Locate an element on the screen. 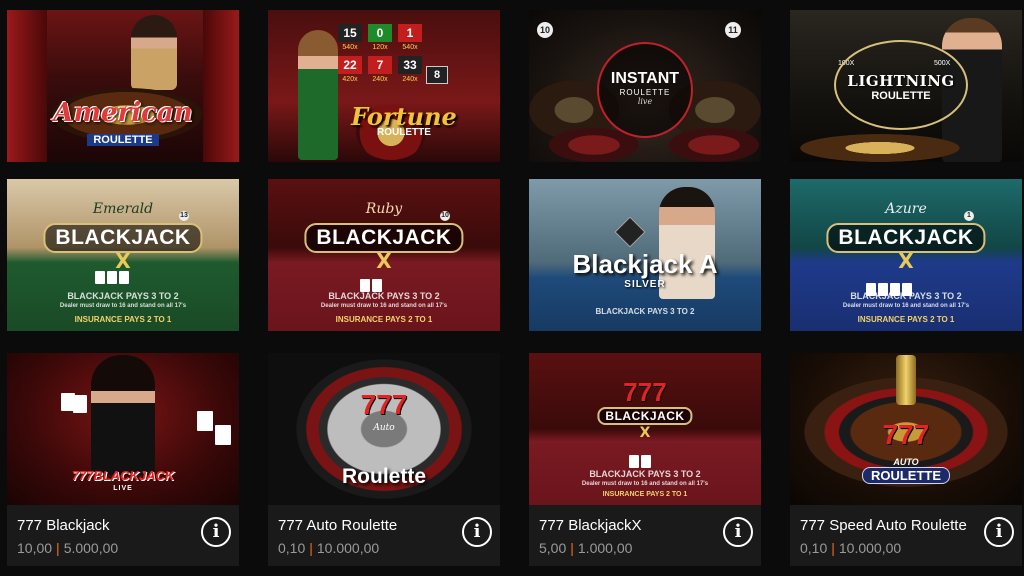  table-number-badge: 13 is located at coordinates (184, 216).